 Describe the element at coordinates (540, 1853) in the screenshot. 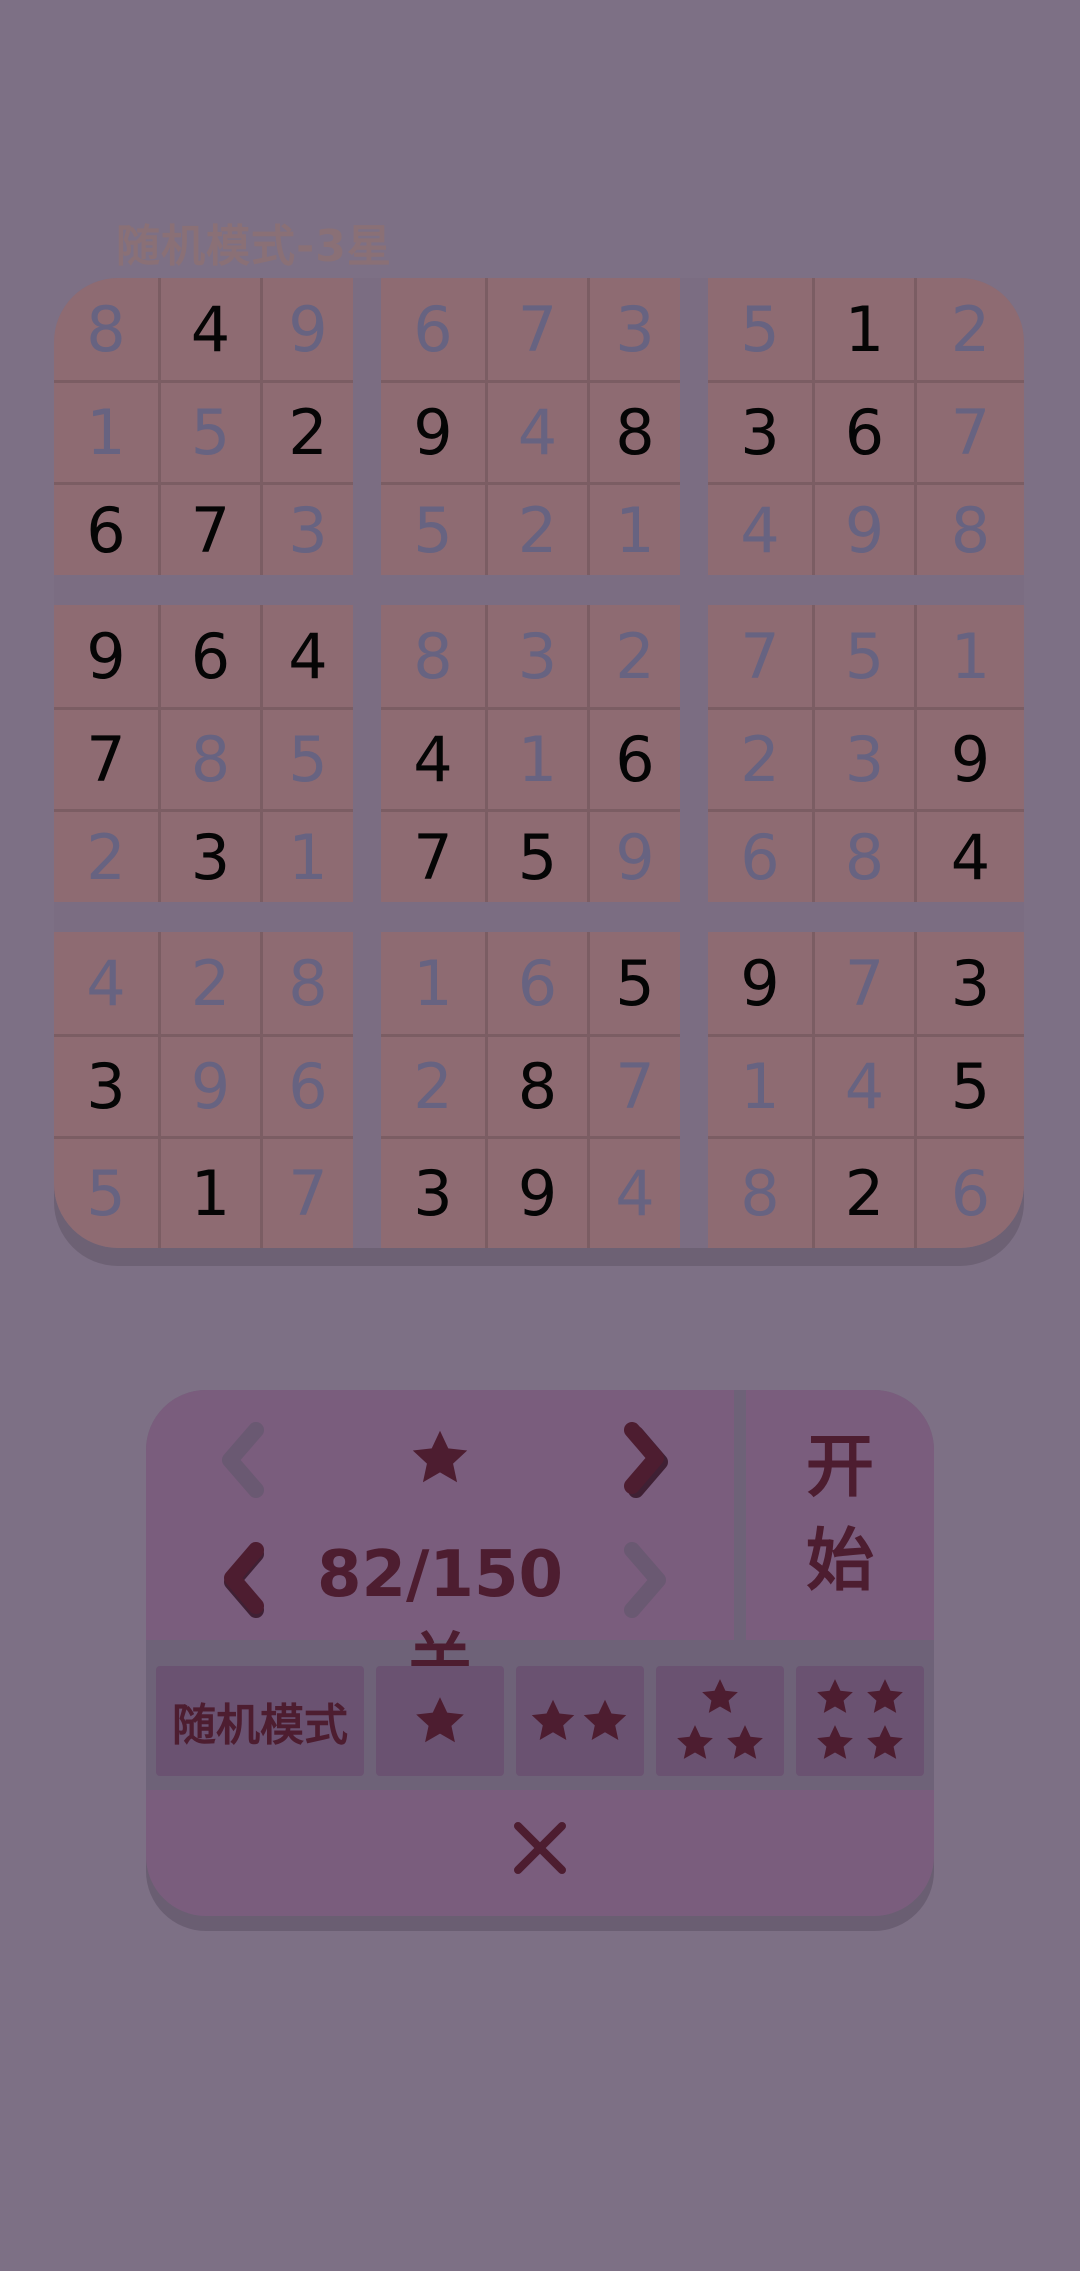

I see `close-button` at that location.